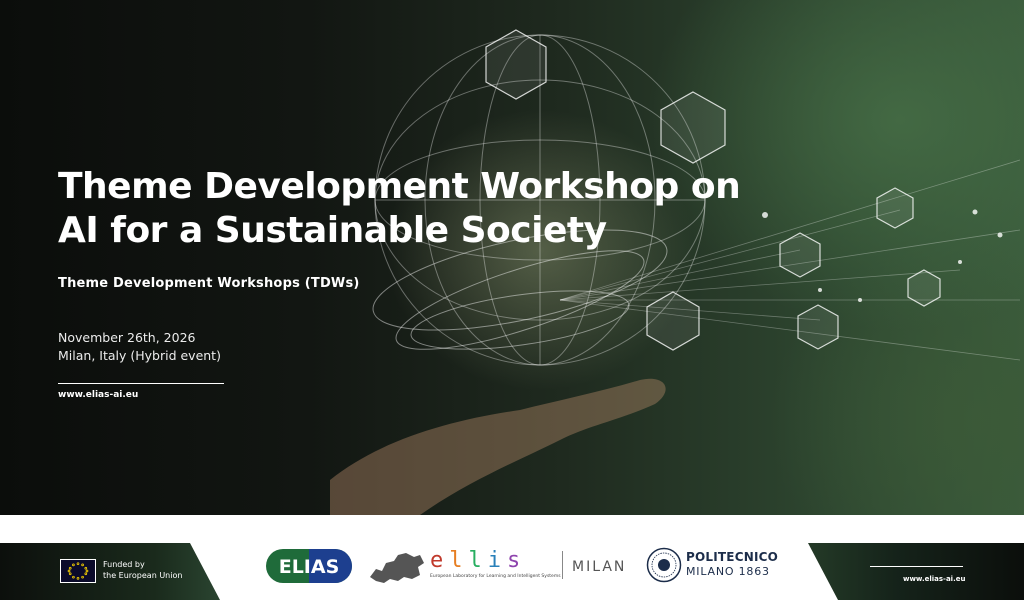  I want to click on divider, so click(141, 383).